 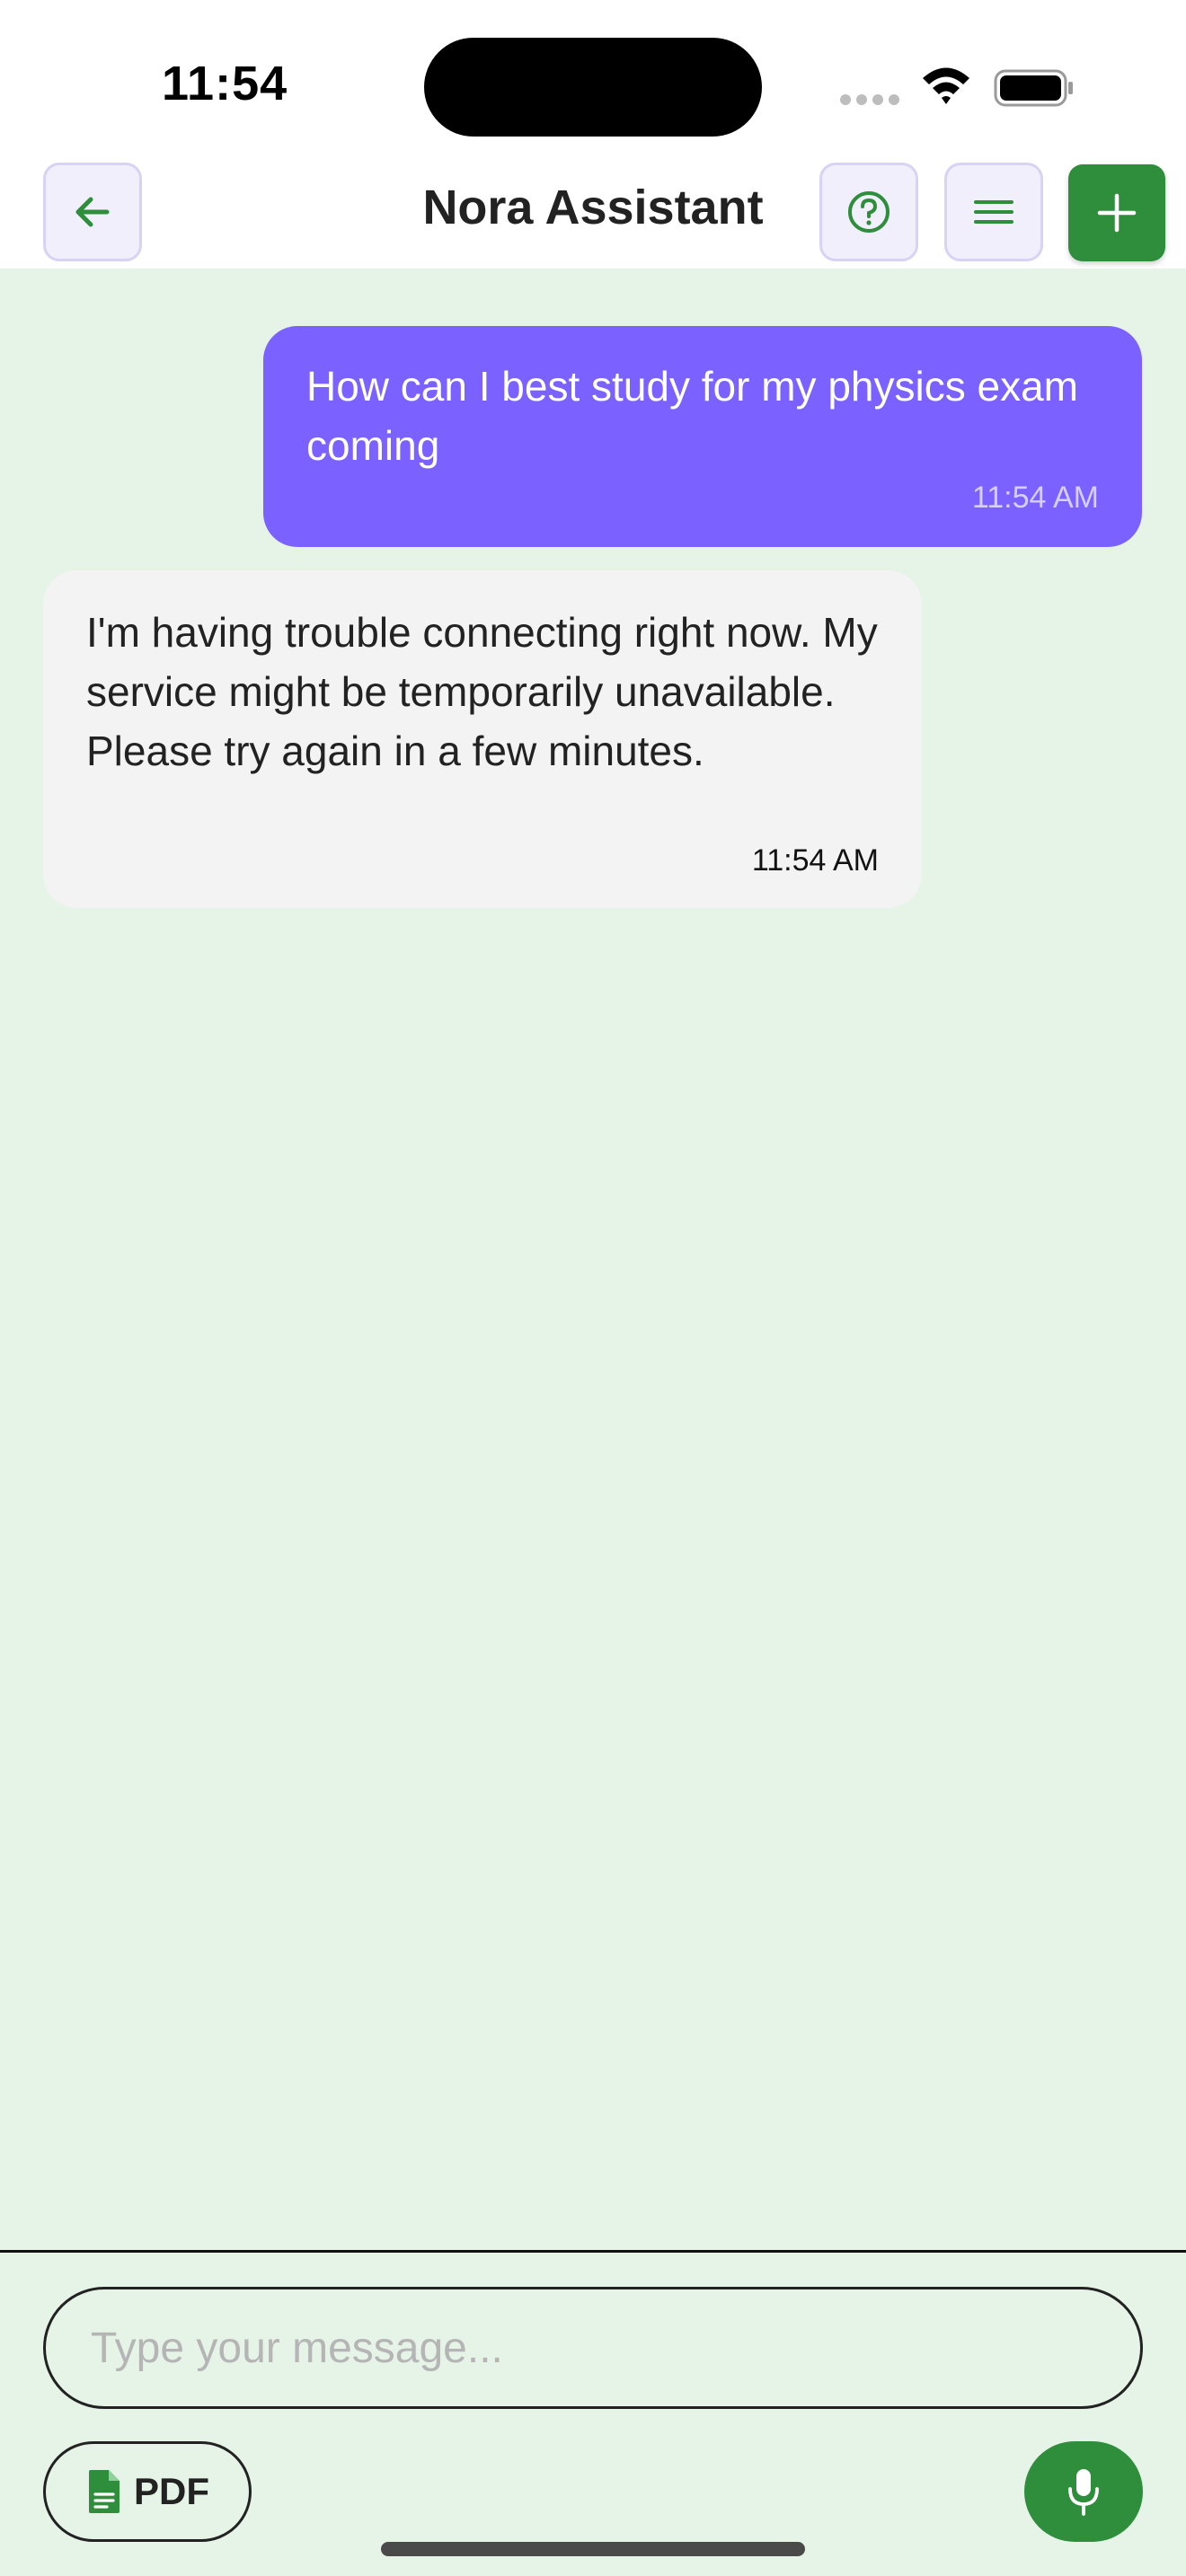 What do you see at coordinates (1033, 88) in the screenshot?
I see `battery-icon` at bounding box center [1033, 88].